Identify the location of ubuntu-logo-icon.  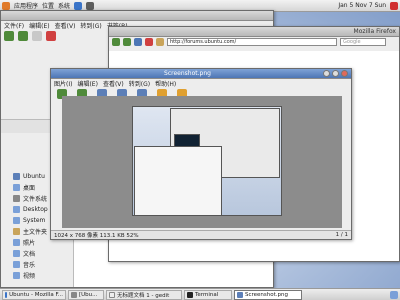
(6, 5).